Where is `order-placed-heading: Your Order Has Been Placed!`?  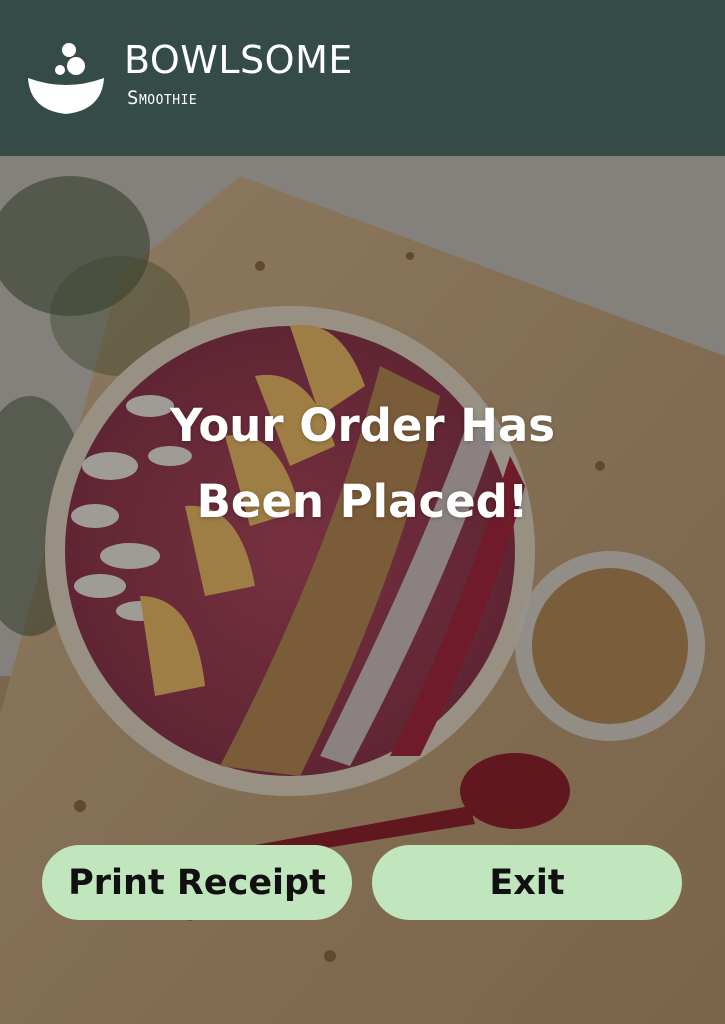 order-placed-heading: Your Order Has Been Placed! is located at coordinates (362, 464).